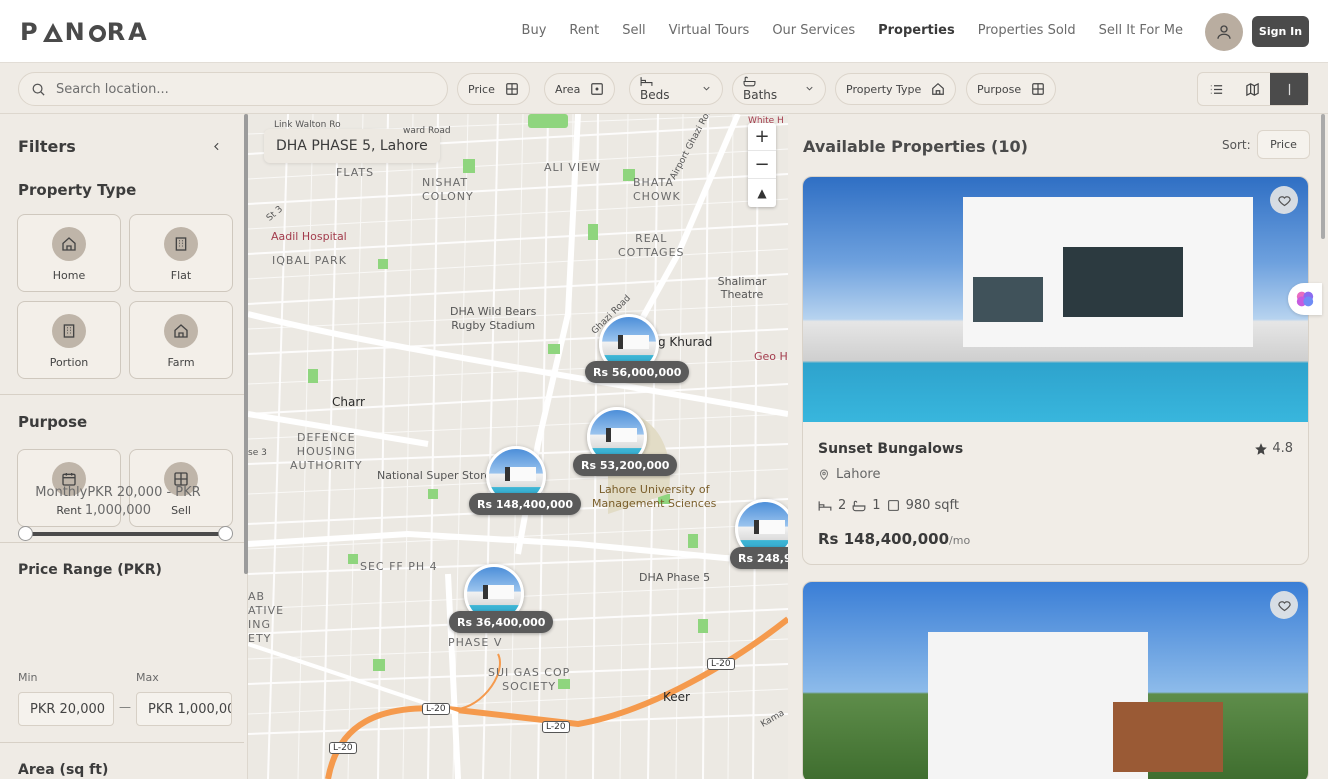 This screenshot has height=779, width=1328. Describe the element at coordinates (1261, 448) in the screenshot. I see `star-icon` at that location.